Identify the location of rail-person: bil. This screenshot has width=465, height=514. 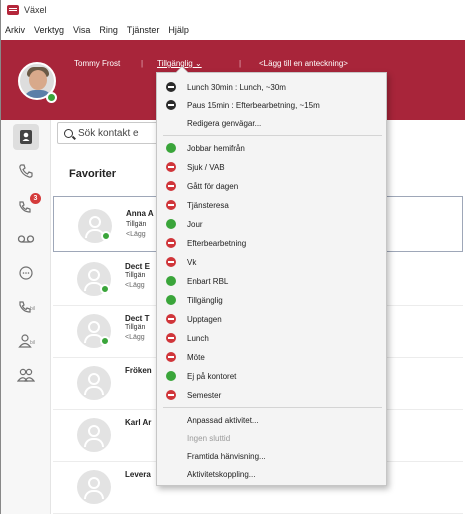
(26, 341).